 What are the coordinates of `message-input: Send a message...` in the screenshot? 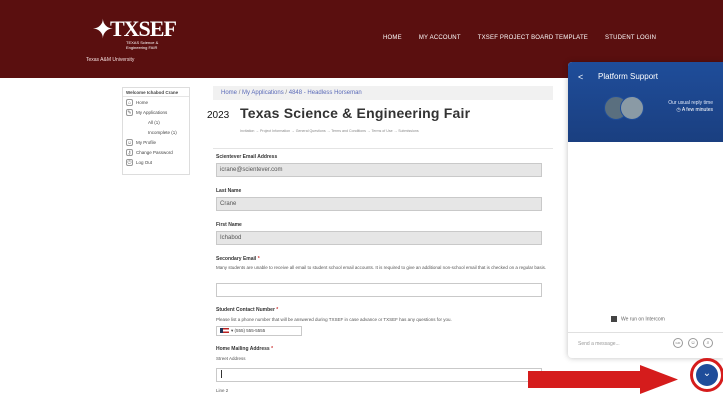 It's located at (599, 344).